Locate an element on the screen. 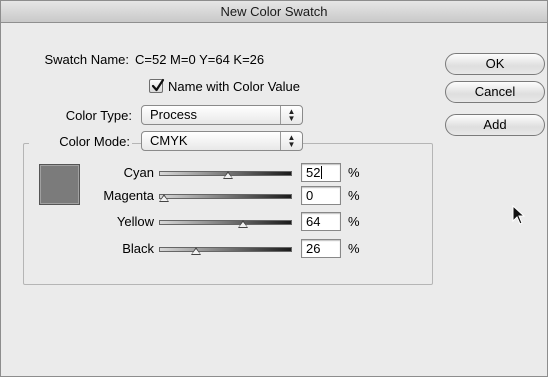 The image size is (548, 377). slider-magenta is located at coordinates (225, 197).